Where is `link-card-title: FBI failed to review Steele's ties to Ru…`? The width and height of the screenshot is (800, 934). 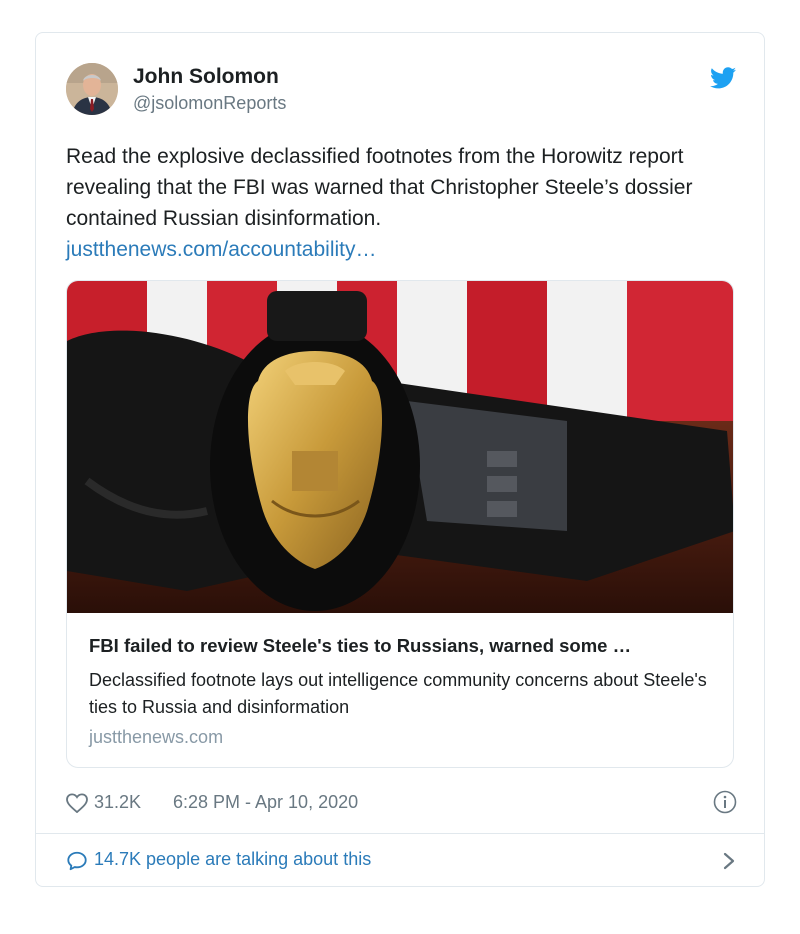 link-card-title: FBI failed to review Steele's ties to Ru… is located at coordinates (404, 646).